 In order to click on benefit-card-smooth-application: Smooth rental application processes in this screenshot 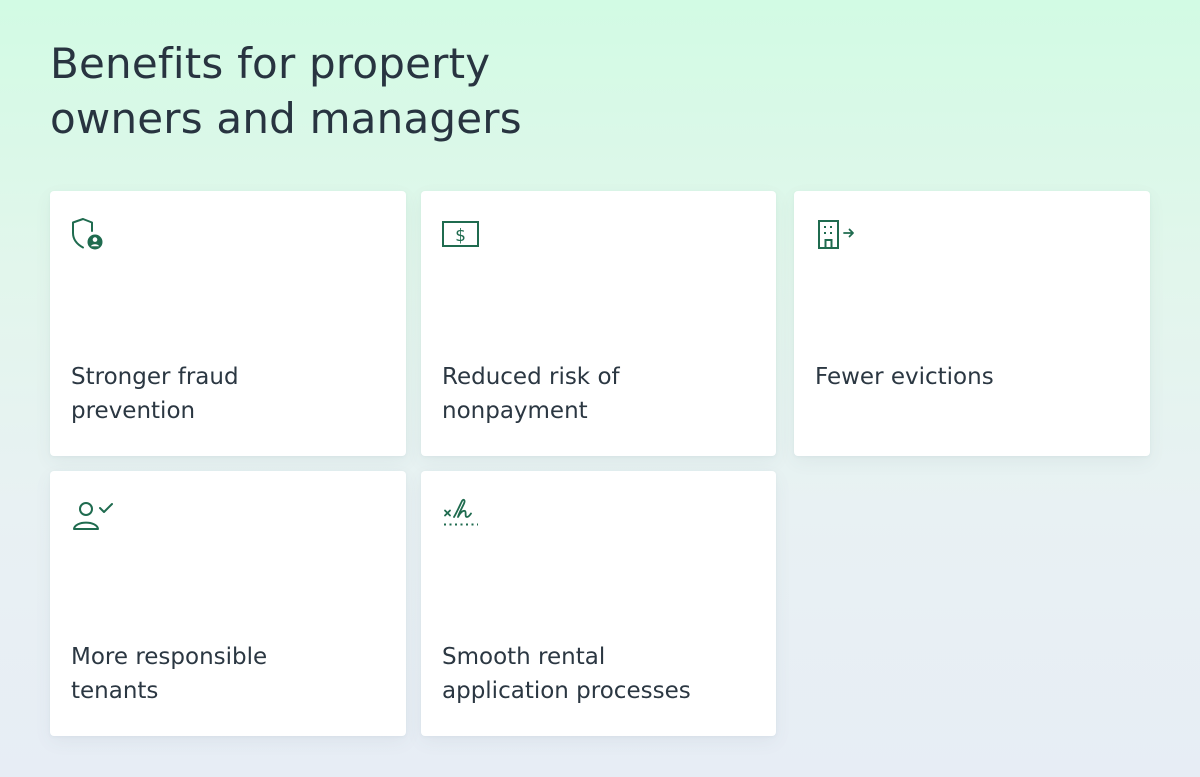, I will do `click(598, 603)`.